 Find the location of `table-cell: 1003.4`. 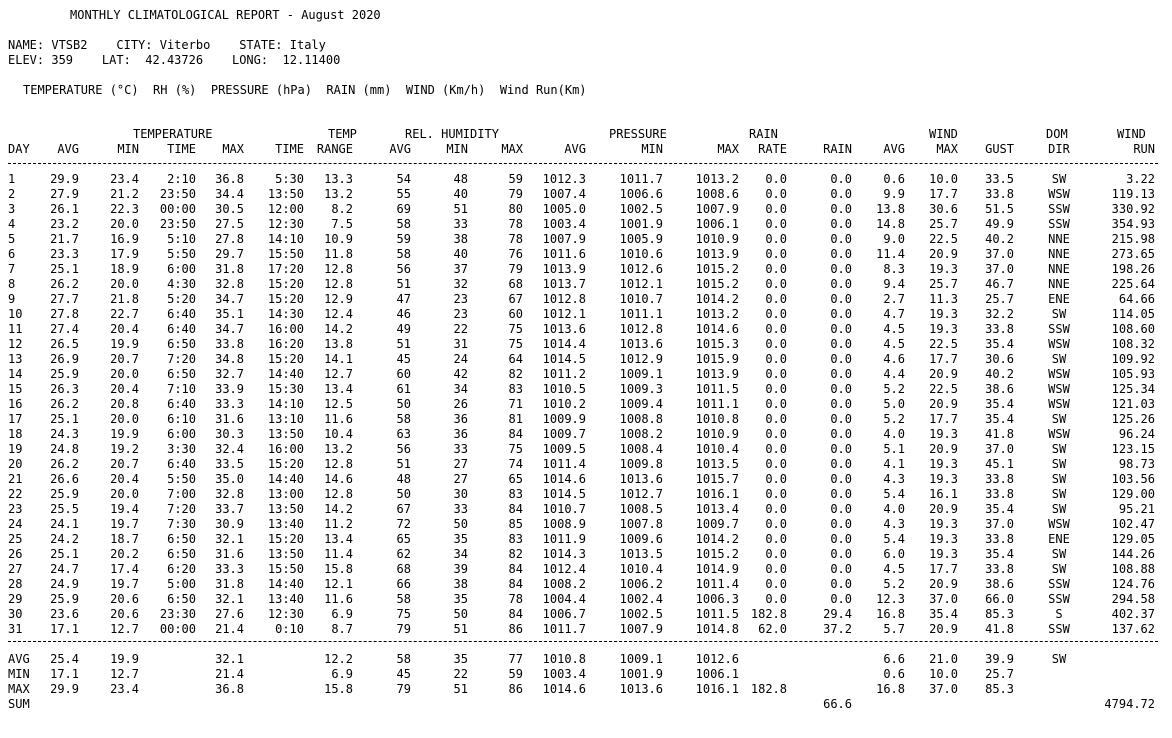

table-cell: 1003.4 is located at coordinates (564, 224).